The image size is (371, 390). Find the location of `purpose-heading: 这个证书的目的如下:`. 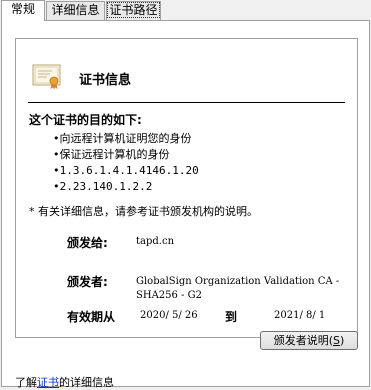

purpose-heading: 这个证书的目的如下: is located at coordinates (85, 120).